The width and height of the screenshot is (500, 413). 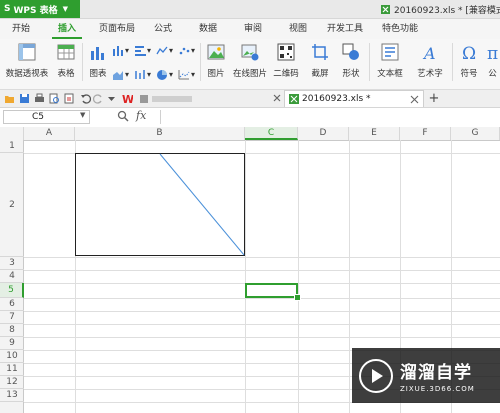 What do you see at coordinates (351, 60) in the screenshot?
I see `shapes-button: 形状` at bounding box center [351, 60].